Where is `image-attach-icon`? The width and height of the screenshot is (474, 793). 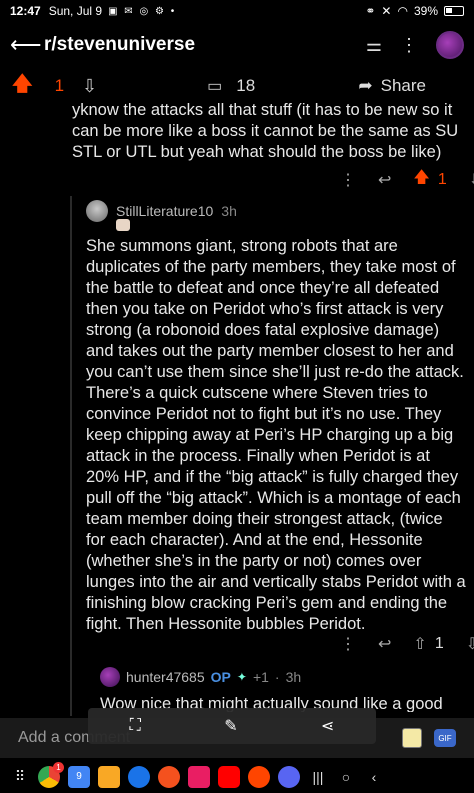 image-attach-icon is located at coordinates (412, 738).